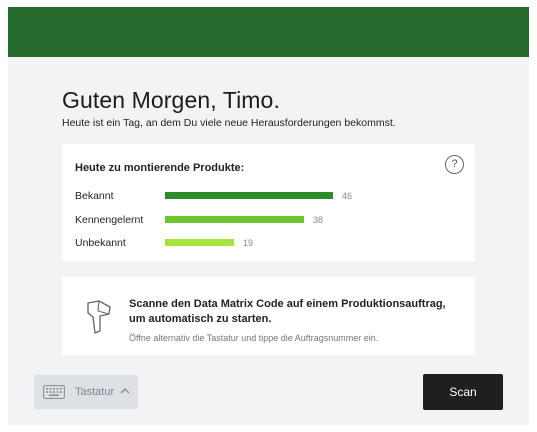  What do you see at coordinates (248, 243) in the screenshot?
I see `product-row-value: 19` at bounding box center [248, 243].